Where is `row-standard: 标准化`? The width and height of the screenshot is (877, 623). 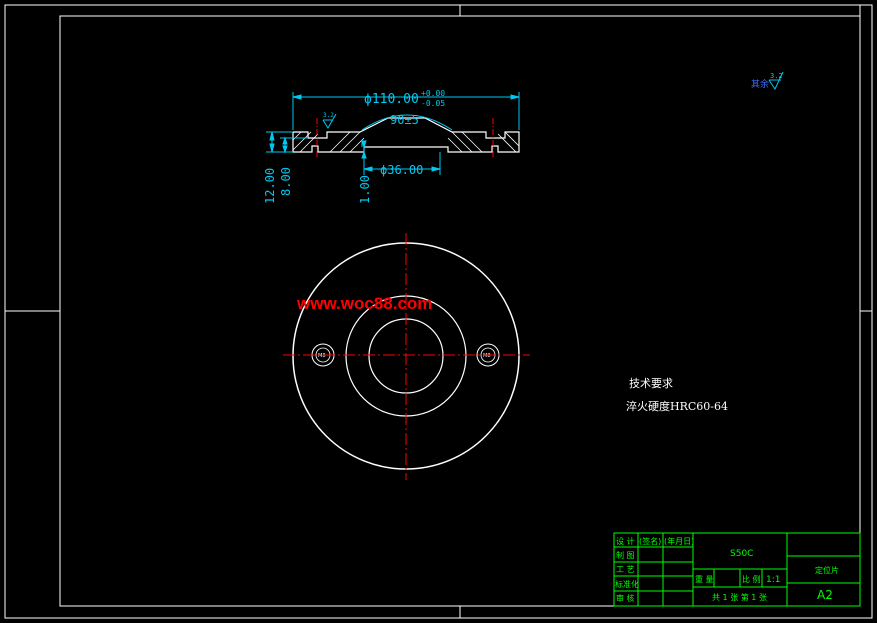
row-standard: 标准化 is located at coordinates (627, 584).